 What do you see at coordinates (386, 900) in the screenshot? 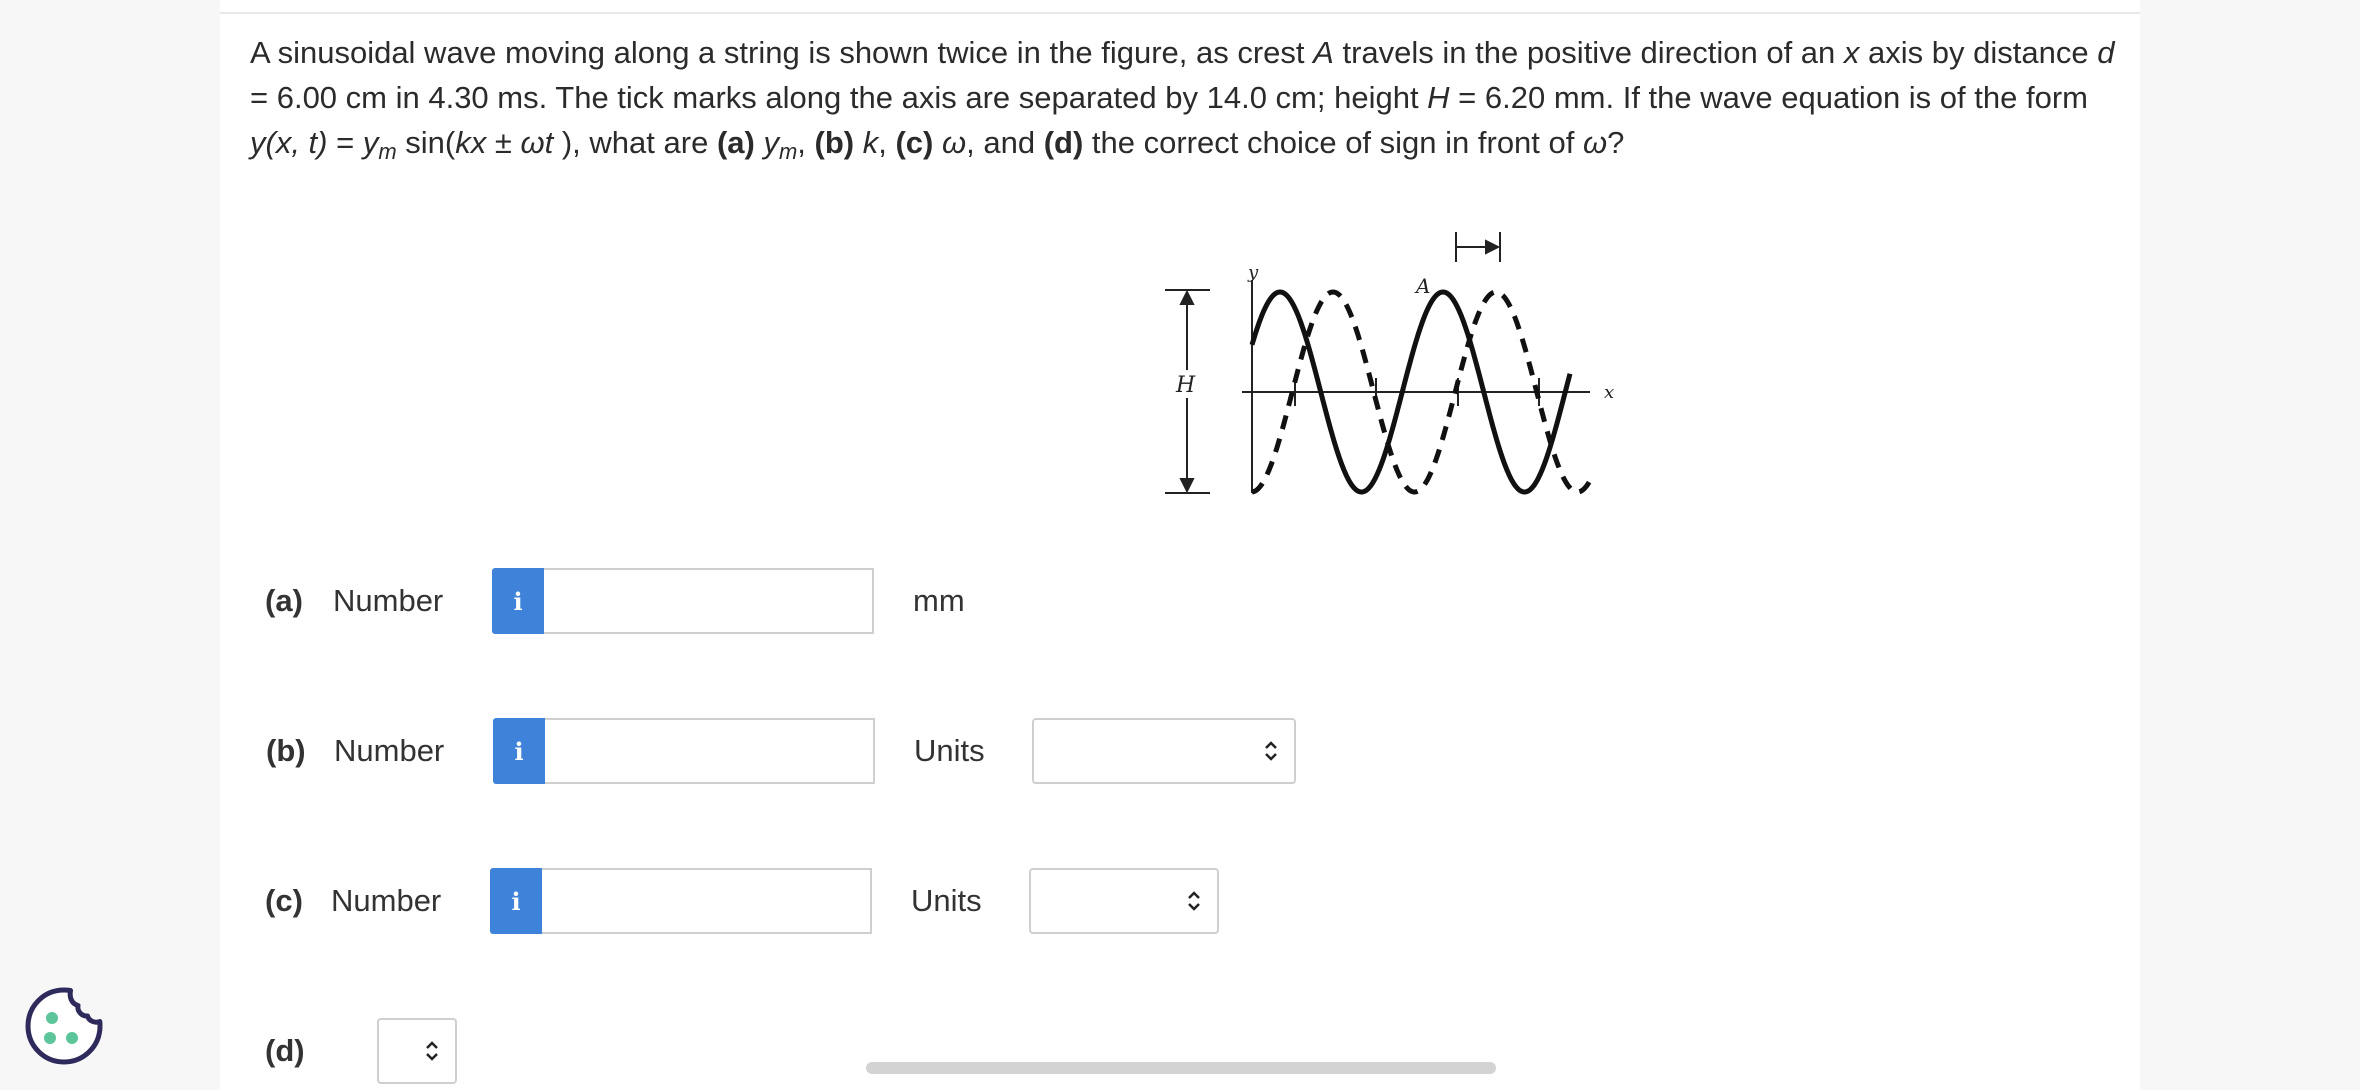
I see `part-c-number-label: Number` at bounding box center [386, 900].